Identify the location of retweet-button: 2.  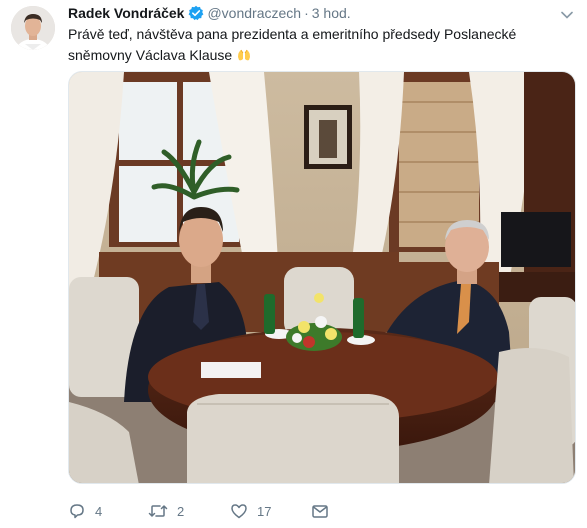
(166, 511).